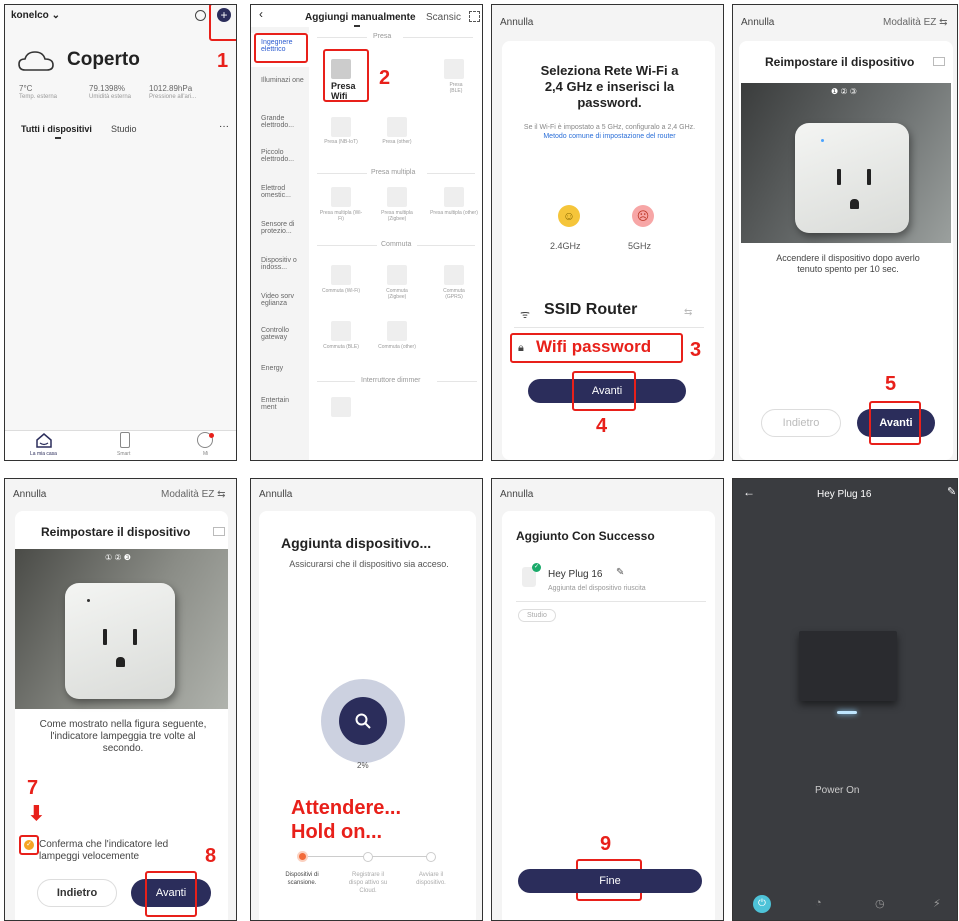  What do you see at coordinates (261, 14) in the screenshot?
I see `back-icon: ‹` at bounding box center [261, 14].